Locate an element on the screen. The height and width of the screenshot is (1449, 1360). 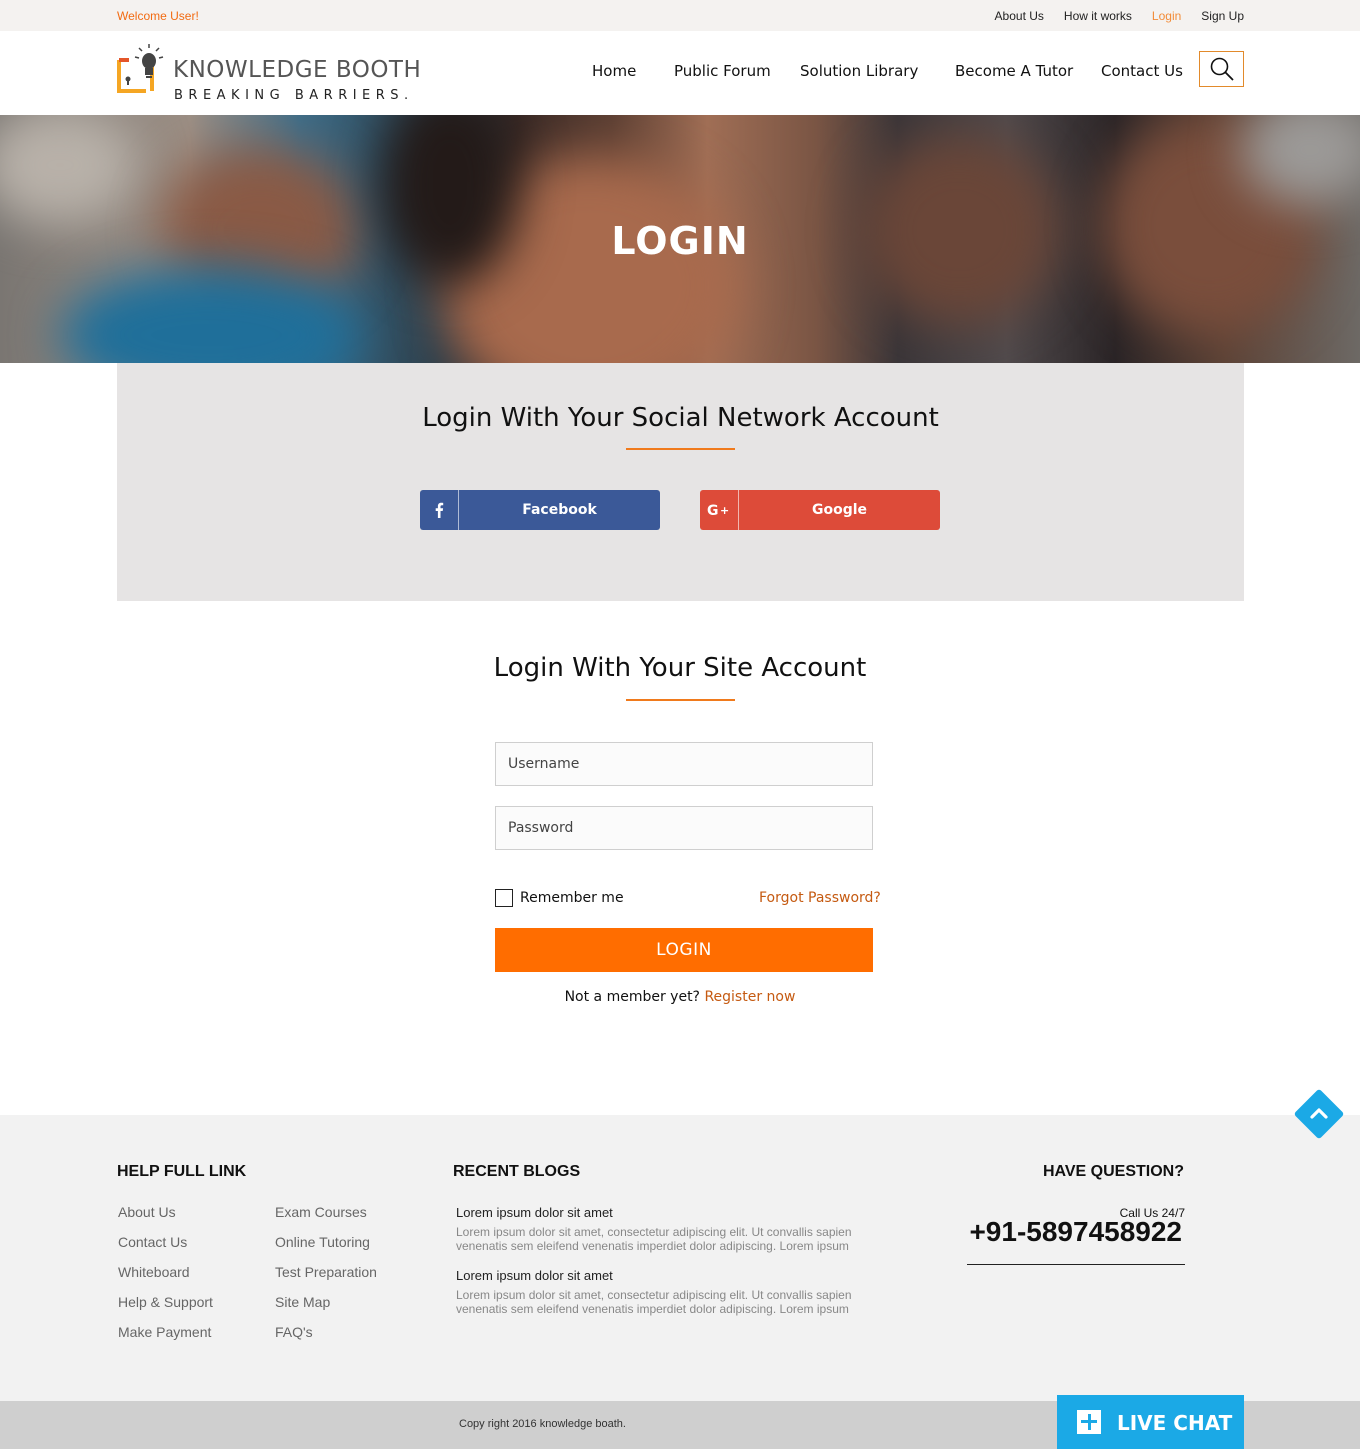
remember-me-label: Remember me is located at coordinates (572, 898).